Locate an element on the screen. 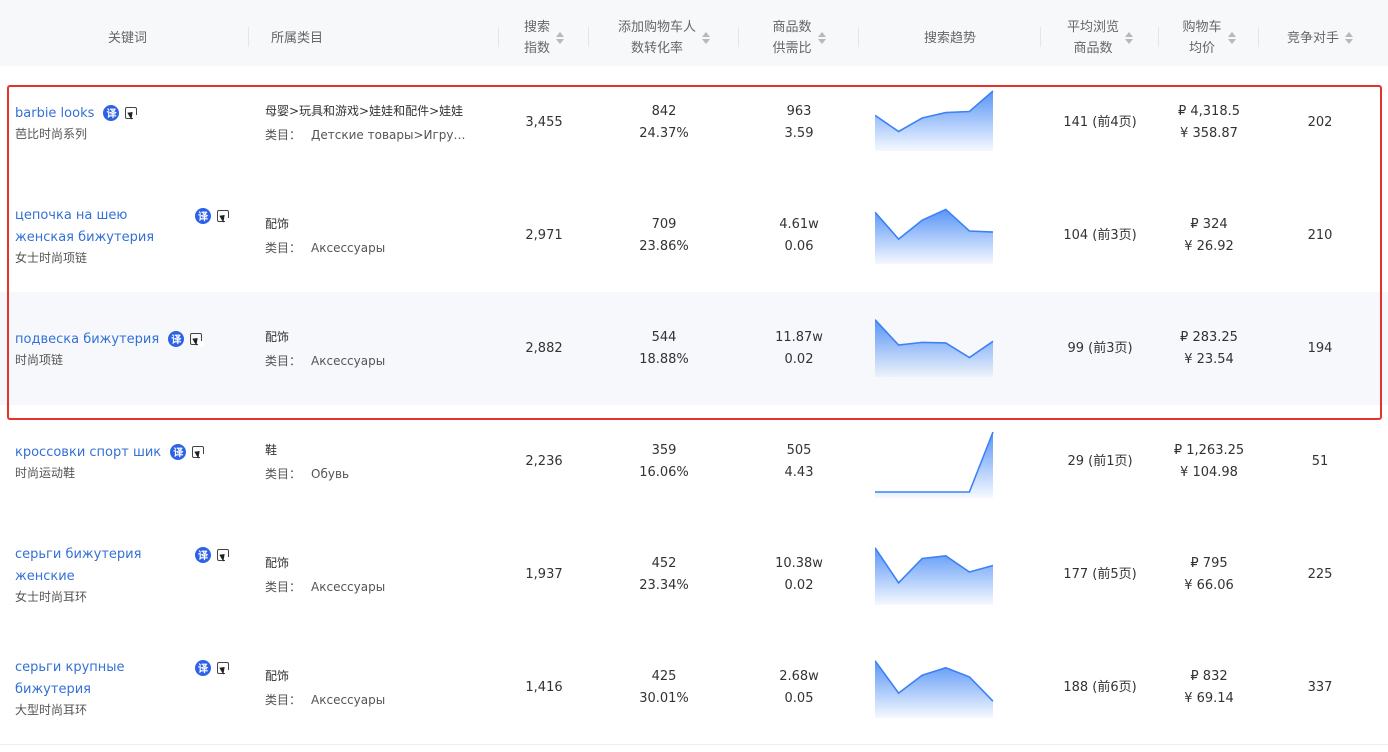 The height and width of the screenshot is (752, 1388). search-index-value: 1,416 is located at coordinates (544, 687).